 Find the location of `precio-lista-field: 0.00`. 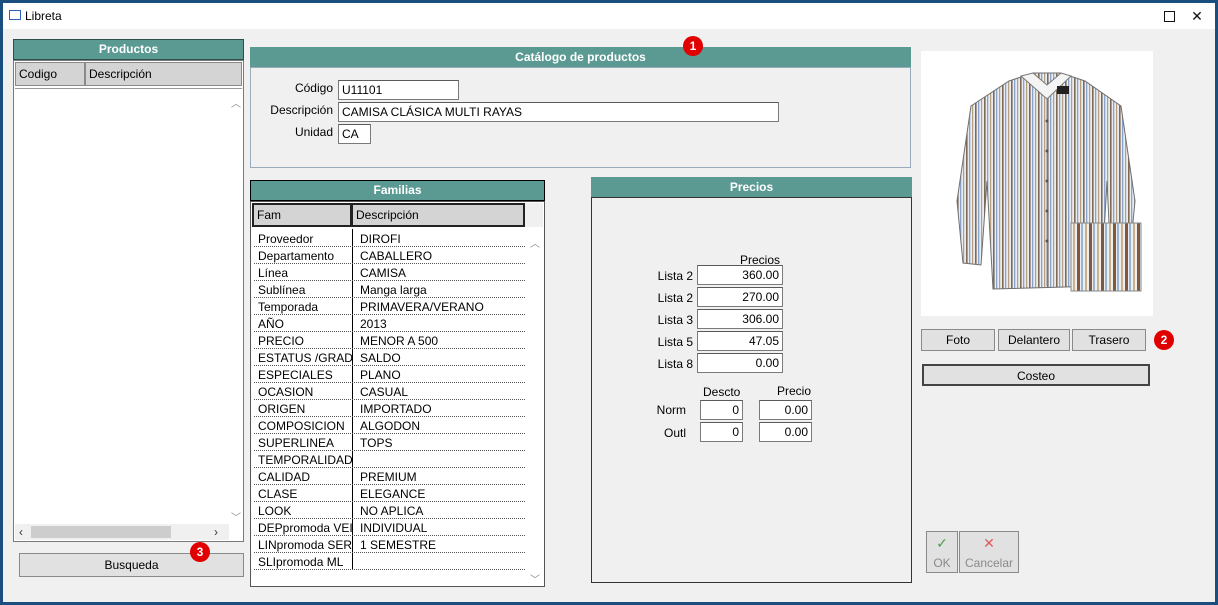

precio-lista-field: 0.00 is located at coordinates (740, 363).